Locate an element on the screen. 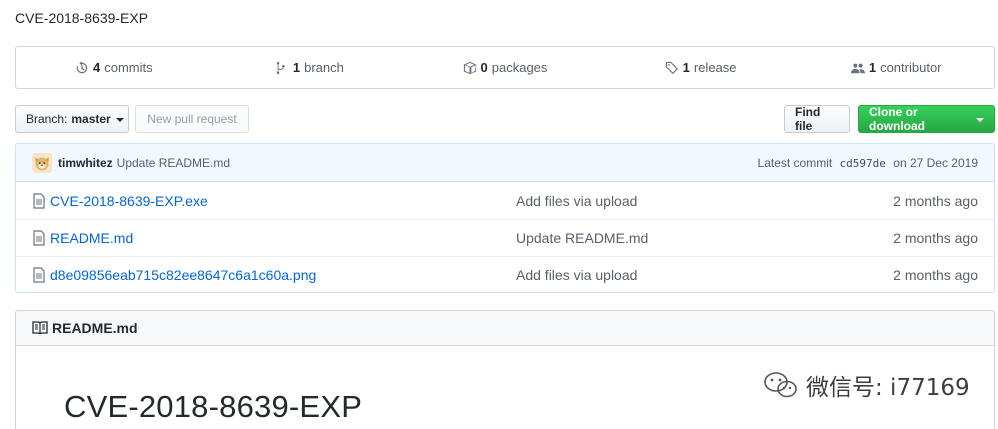 This screenshot has height=429, width=998. wechat-icon is located at coordinates (780, 385).